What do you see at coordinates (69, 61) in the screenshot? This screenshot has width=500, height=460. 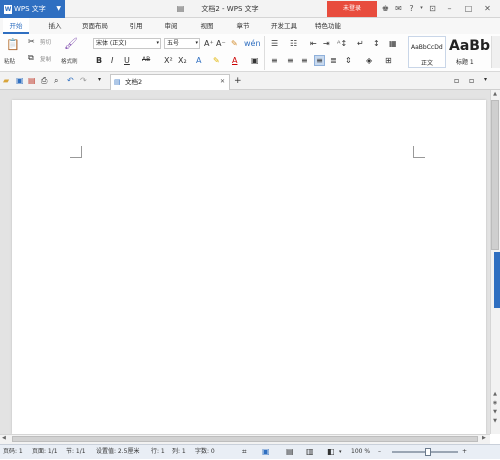 I see `format-painter-button: 格式刷` at bounding box center [69, 61].